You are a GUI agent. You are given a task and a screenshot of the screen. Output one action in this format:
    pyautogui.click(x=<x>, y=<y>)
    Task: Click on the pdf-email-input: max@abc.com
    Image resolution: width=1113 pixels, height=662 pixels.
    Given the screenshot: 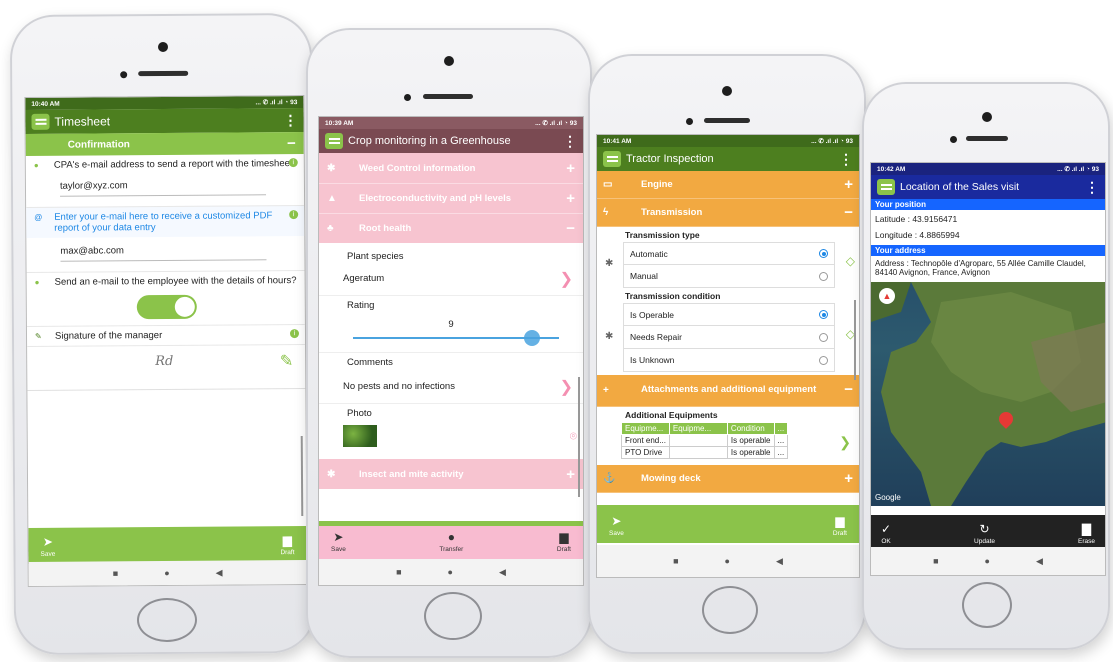 What is the action you would take?
    pyautogui.click(x=165, y=250)
    